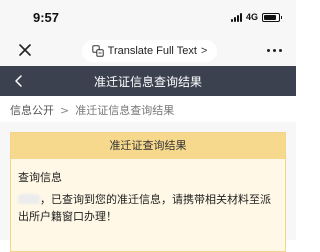 The image size is (320, 252). I want to click on breadcrumb: 信息公开 > 准迁证信息查询结果, so click(92, 110).